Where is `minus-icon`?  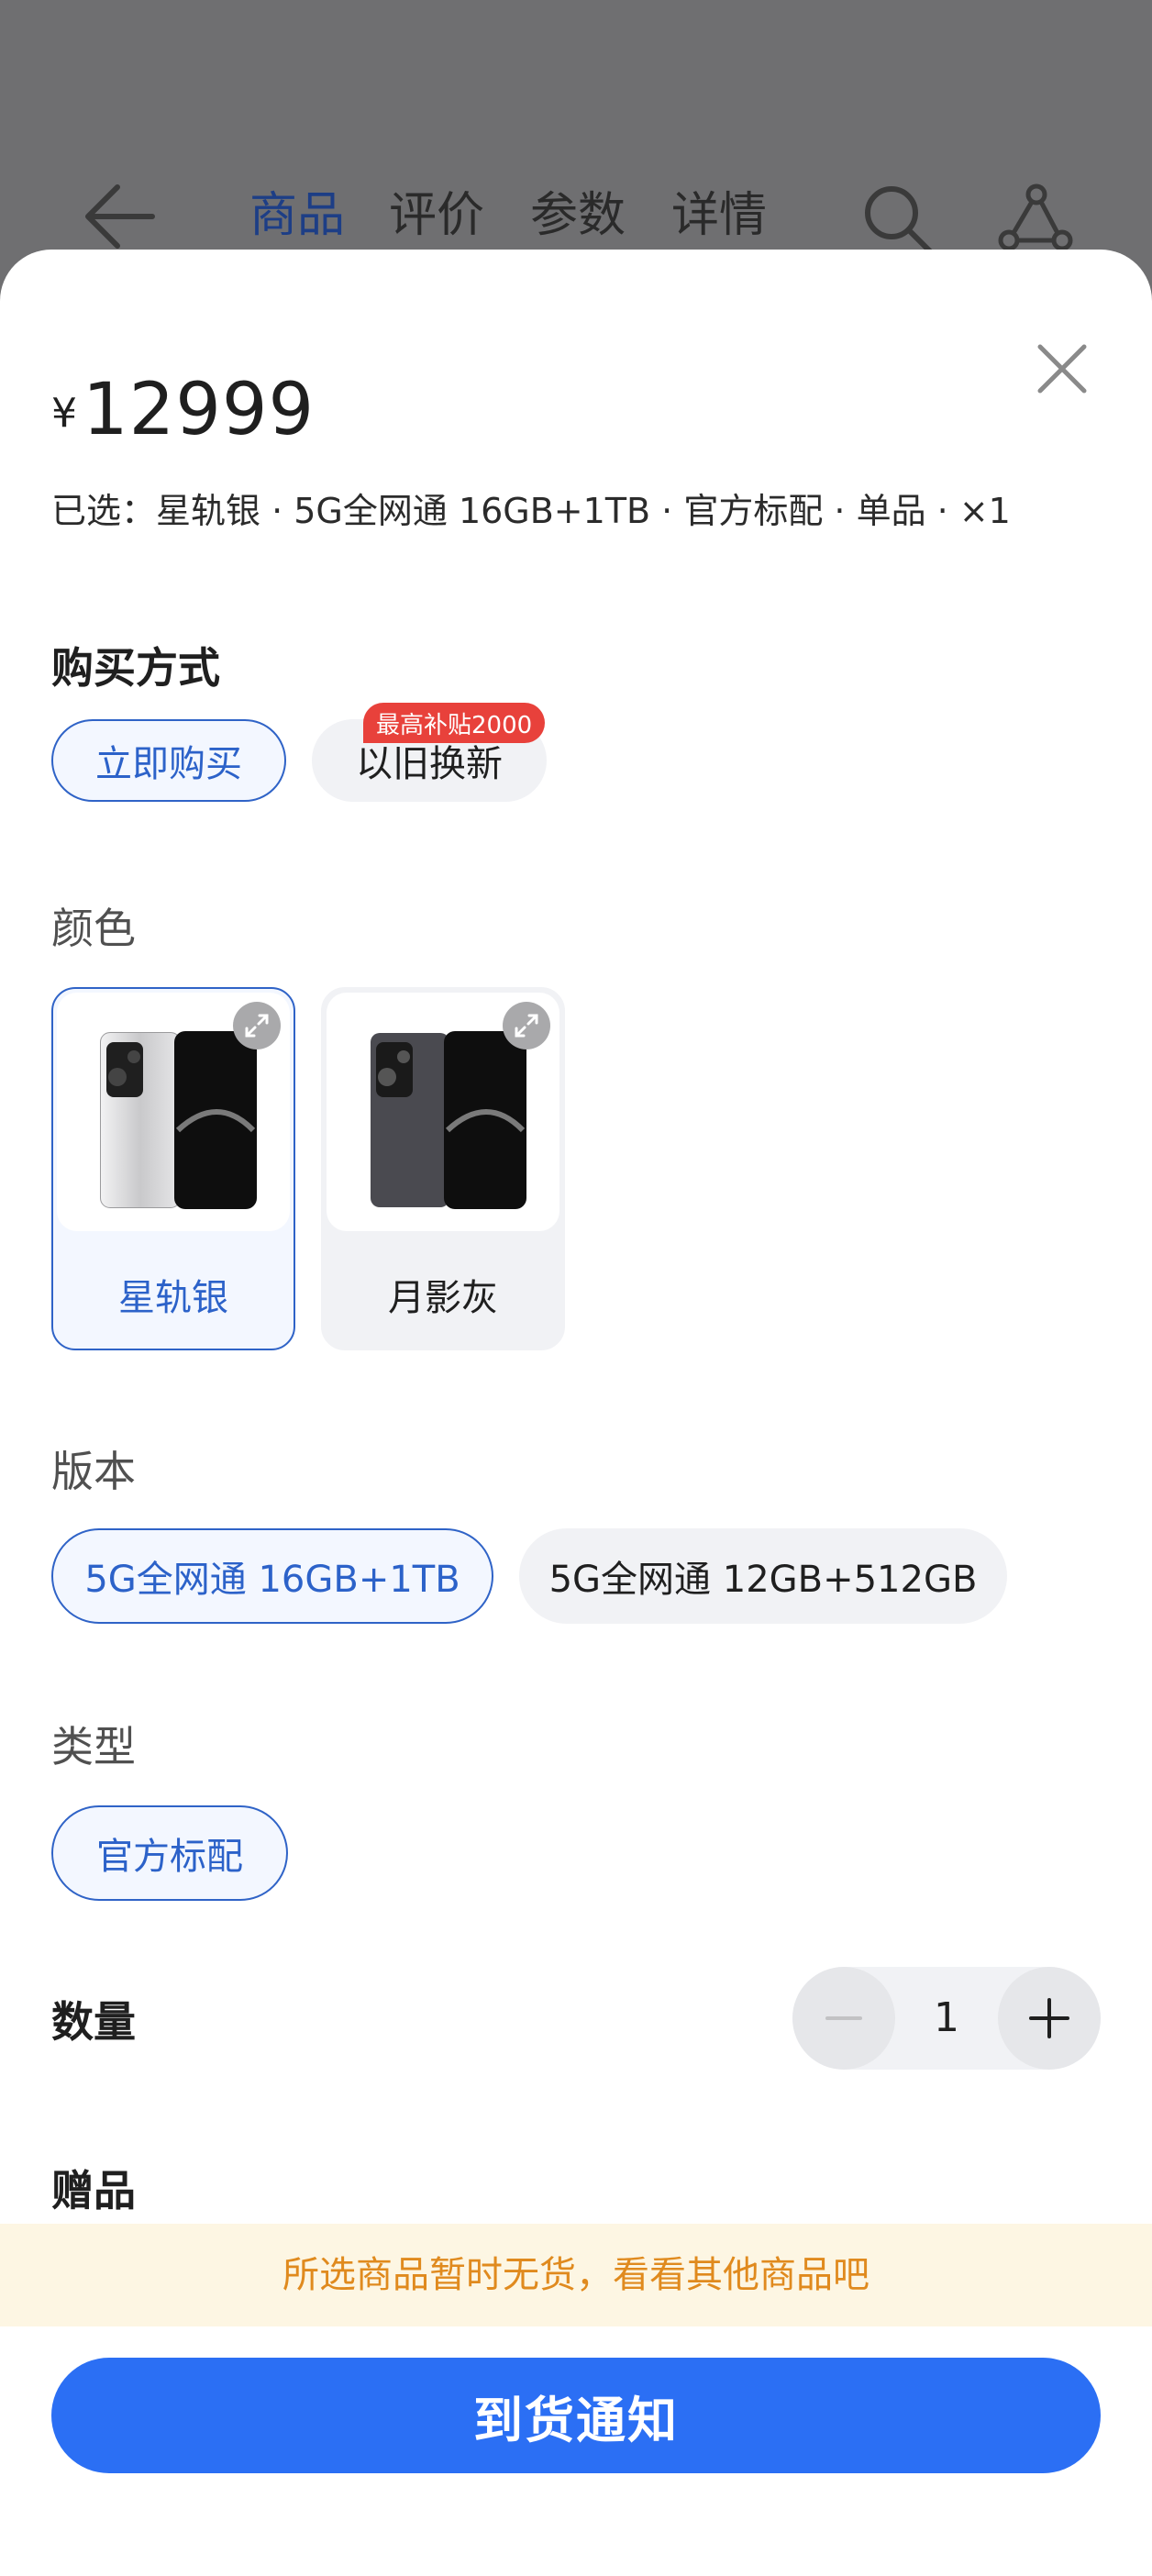 minus-icon is located at coordinates (843, 2018).